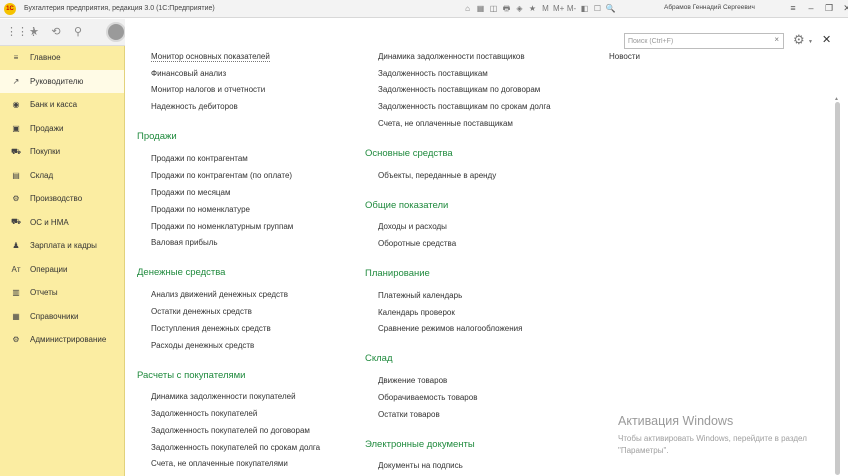 The height and width of the screenshot is (476, 848). Describe the element at coordinates (184, 242) in the screenshot. I see `link-gross-profit: Валовая прибыль` at that location.